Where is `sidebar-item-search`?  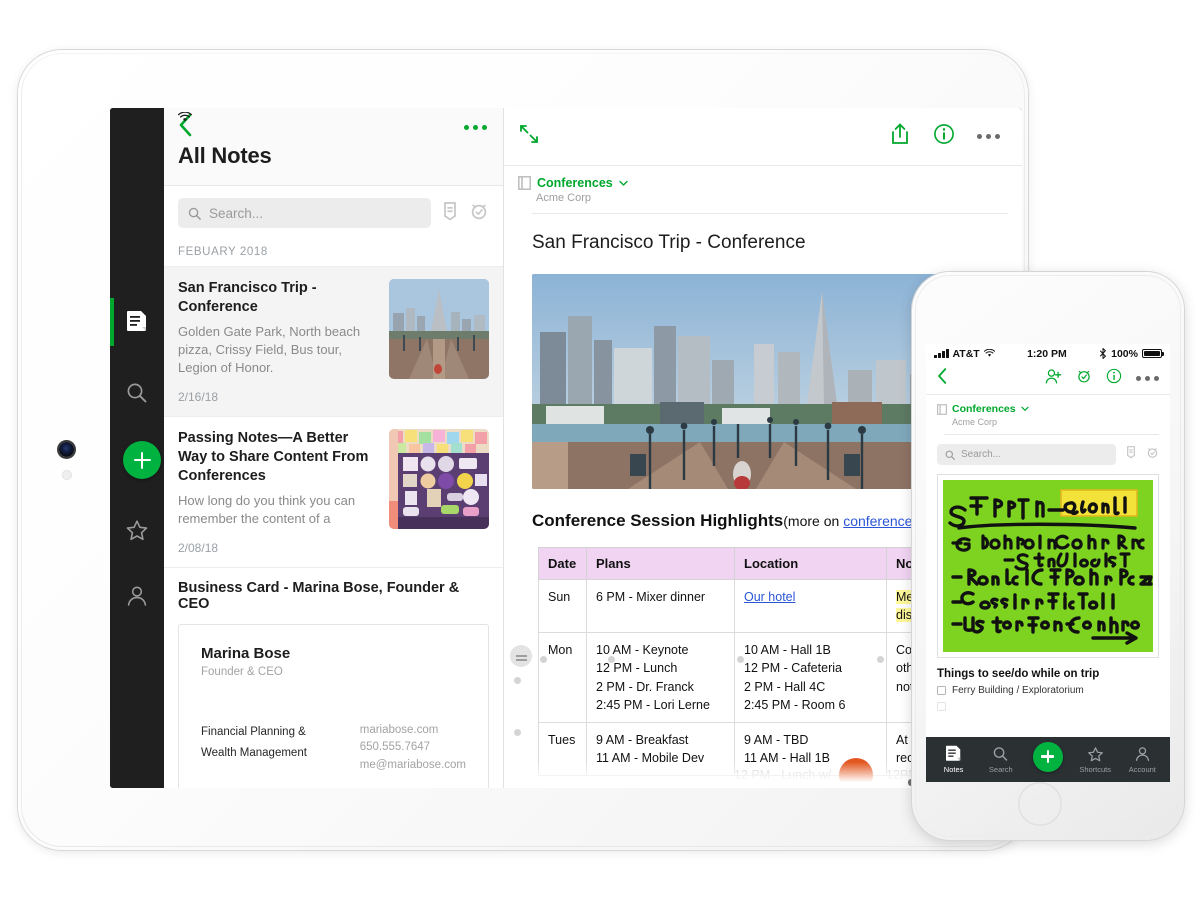
sidebar-item-search is located at coordinates (137, 393).